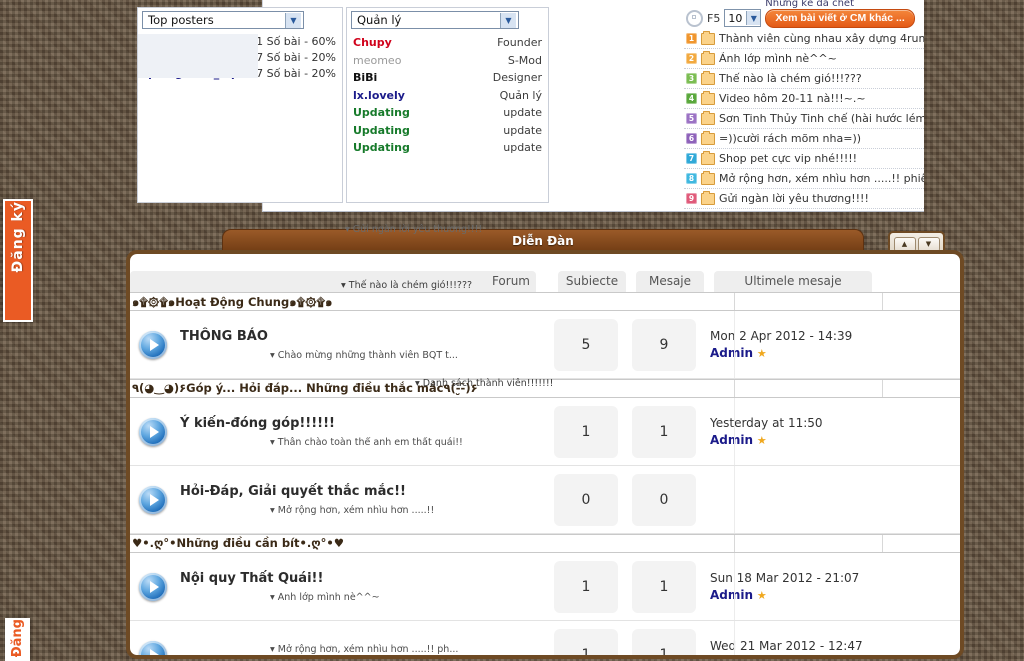 This screenshot has height=661, width=1024. I want to click on login-side-tab-label: Đăng, so click(17, 638).